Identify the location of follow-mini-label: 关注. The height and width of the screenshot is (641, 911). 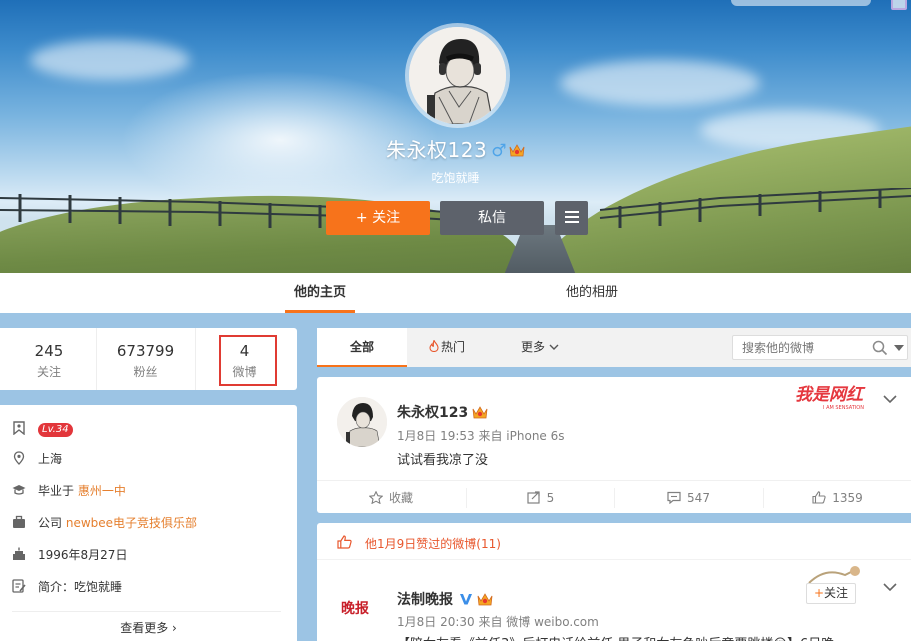
(836, 593).